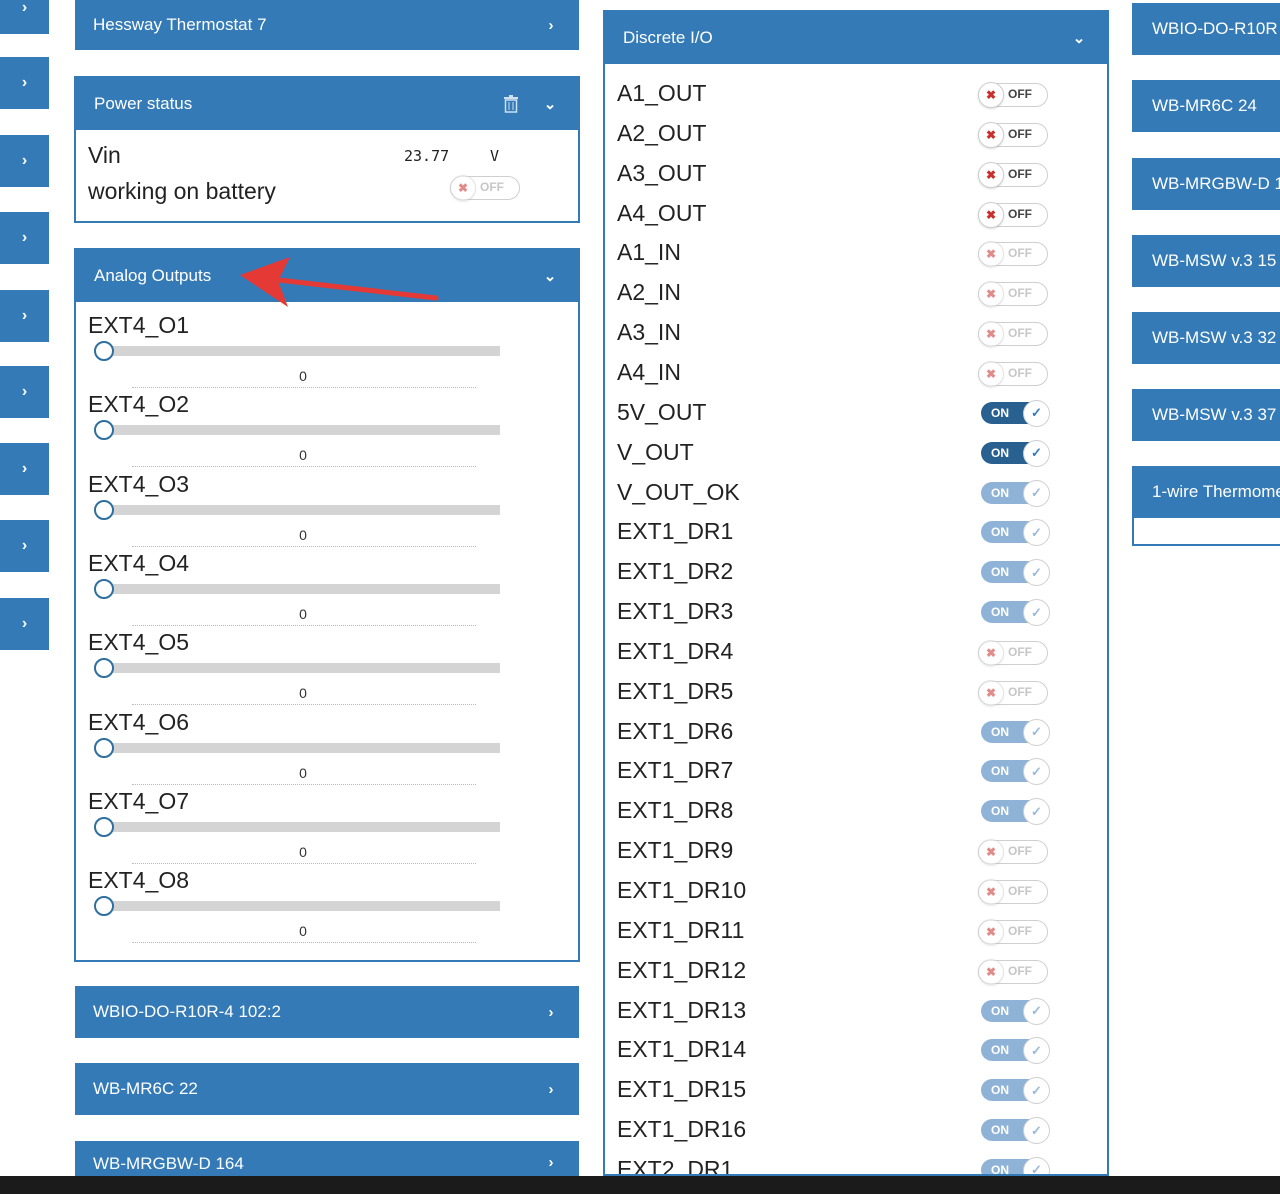 The width and height of the screenshot is (1280, 1194). I want to click on io-label: A1_IN, so click(649, 252).